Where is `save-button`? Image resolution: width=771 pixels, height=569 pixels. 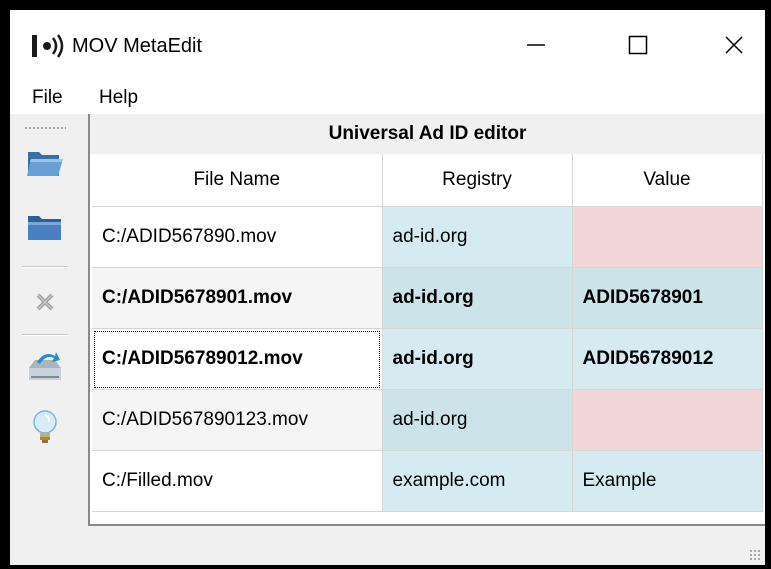 save-button is located at coordinates (45, 366).